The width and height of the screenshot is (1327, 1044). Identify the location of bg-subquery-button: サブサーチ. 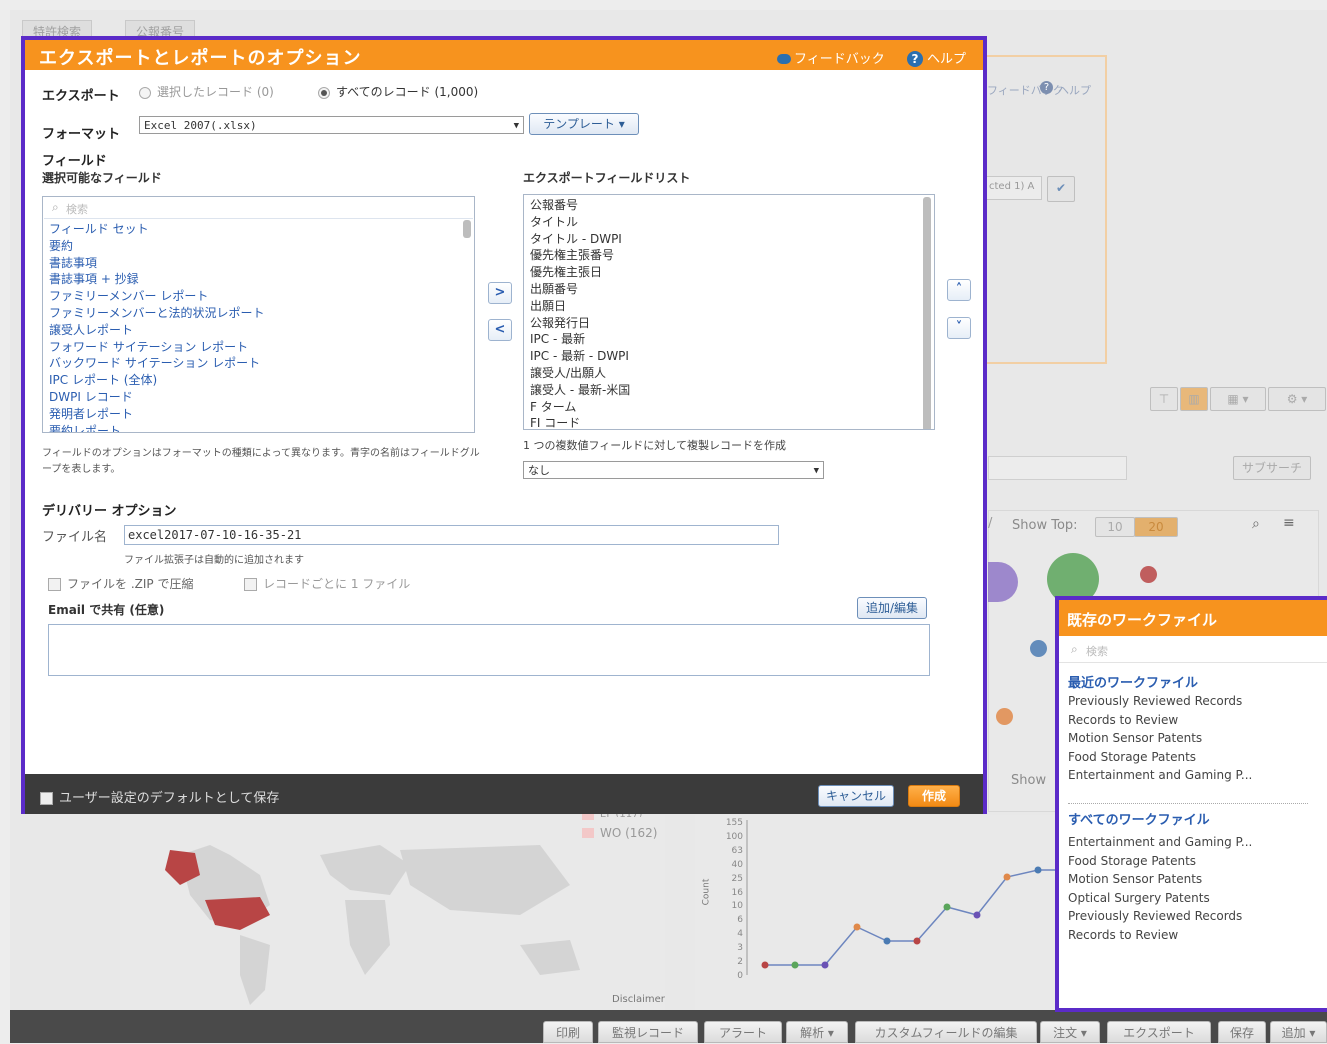
(1272, 468).